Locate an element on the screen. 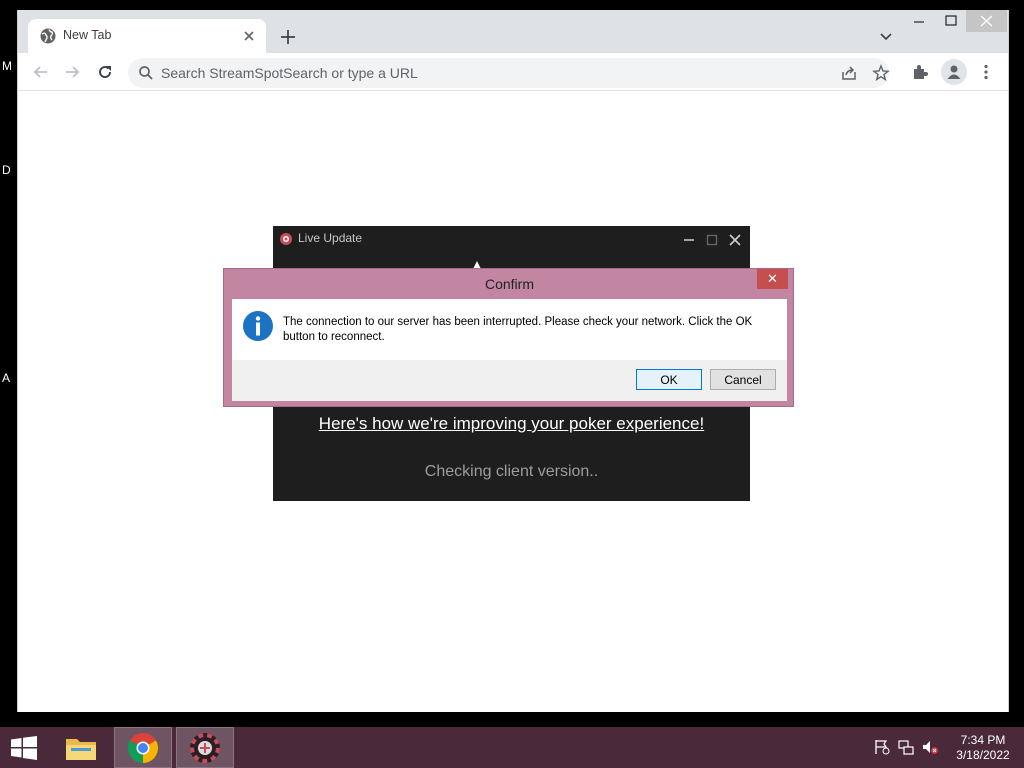 This screenshot has width=1024, height=768. bookmark-star-icon is located at coordinates (881, 73).